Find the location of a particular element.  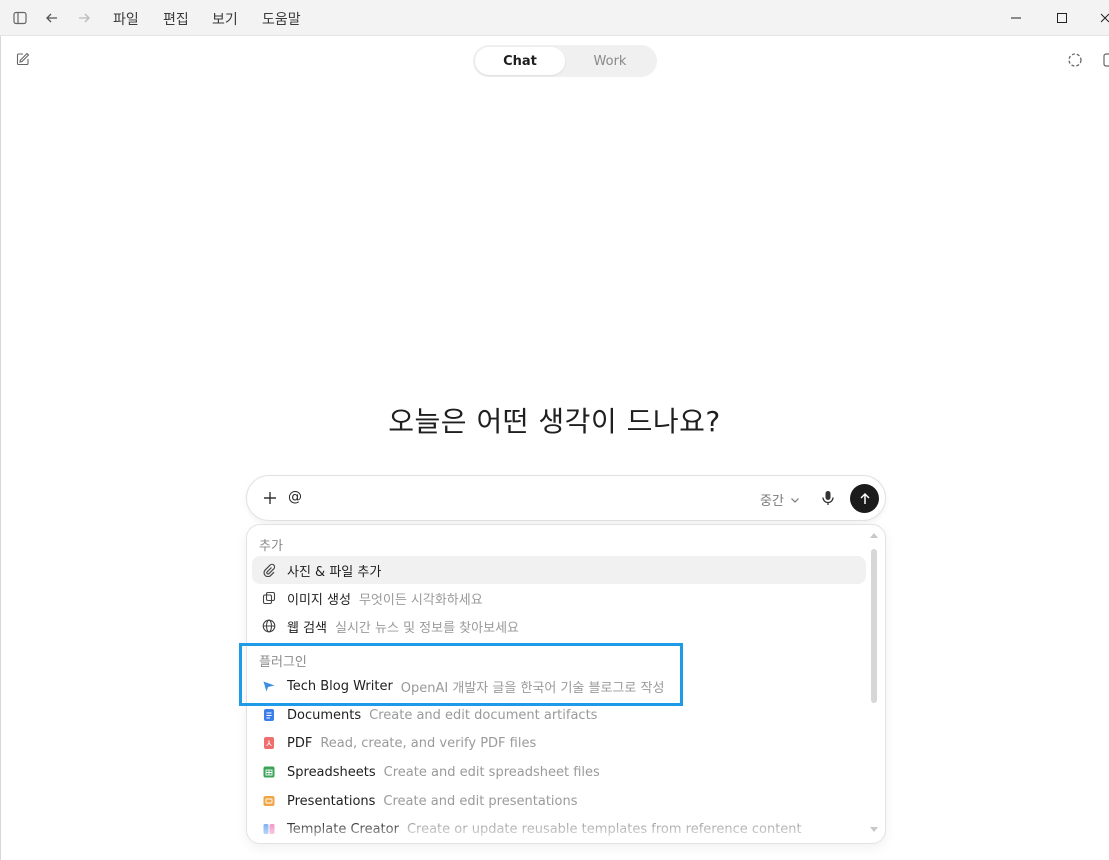

template-icon is located at coordinates (269, 829).